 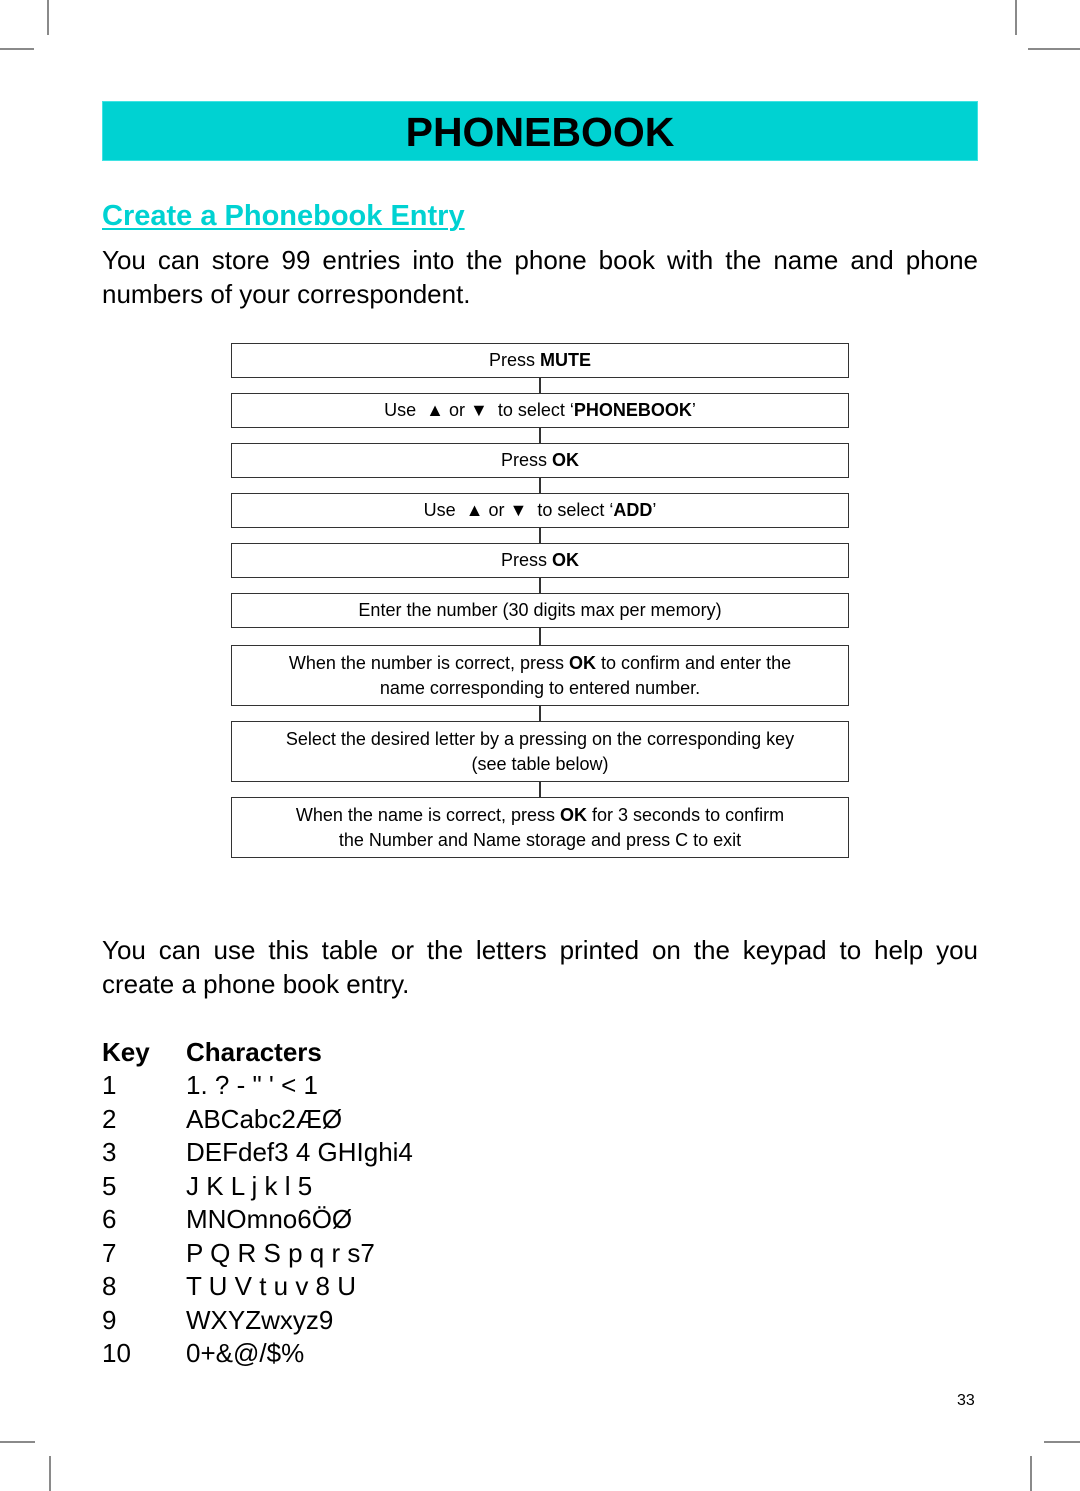 What do you see at coordinates (227, 1219) in the screenshot?
I see `table-row: 6 MNOmno6ÖØ` at bounding box center [227, 1219].